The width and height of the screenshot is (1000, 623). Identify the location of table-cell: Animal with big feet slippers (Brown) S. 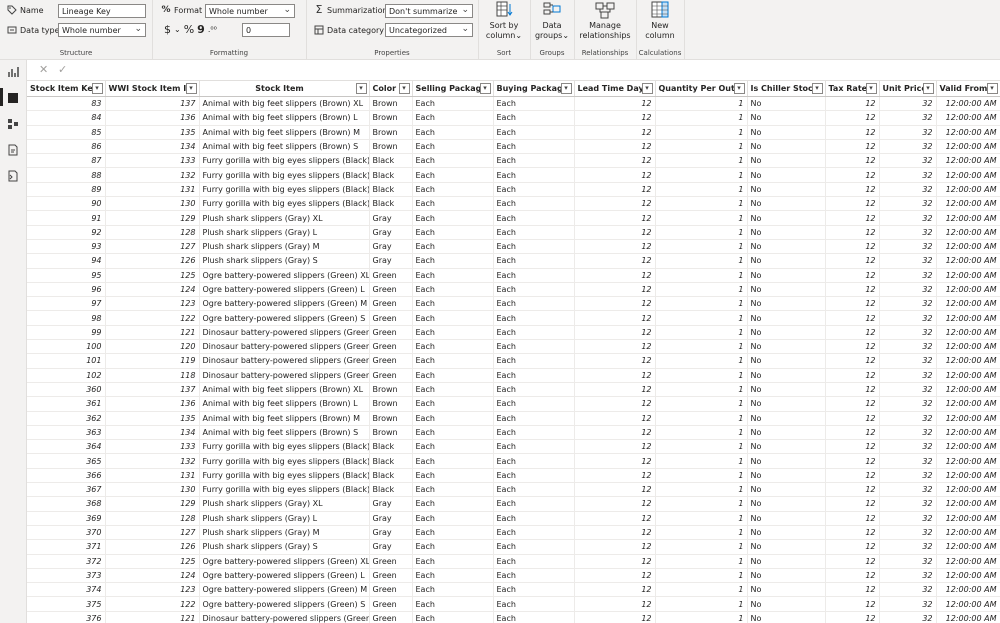
(284, 147).